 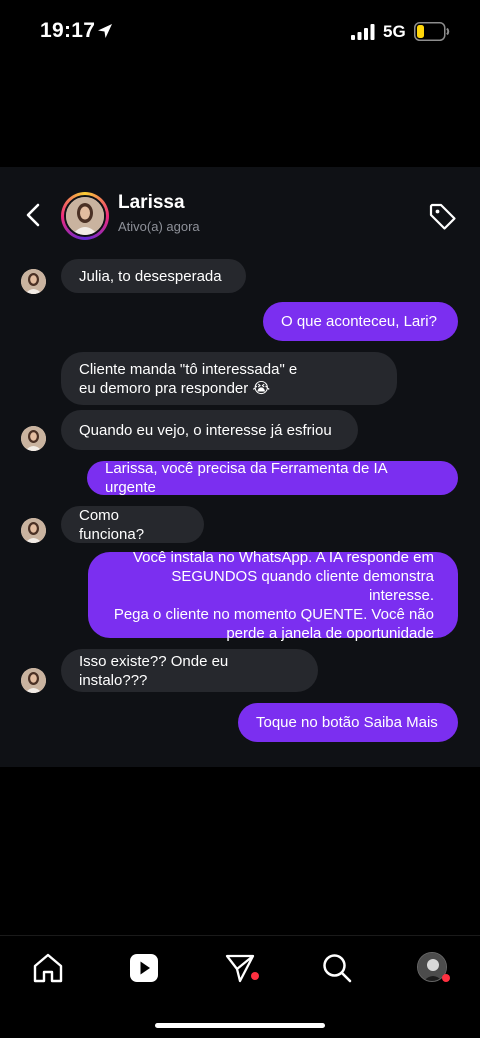 What do you see at coordinates (48, 968) in the screenshot?
I see `home-icon` at bounding box center [48, 968].